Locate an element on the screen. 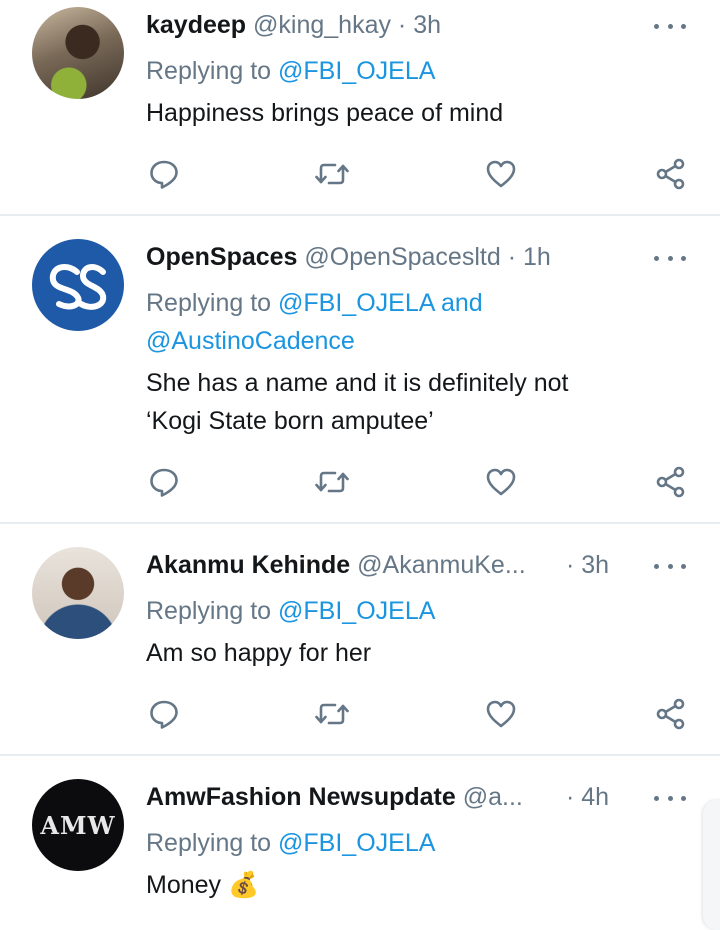 This screenshot has width=720, height=930. user-handle: @king_hkay is located at coordinates (322, 25).